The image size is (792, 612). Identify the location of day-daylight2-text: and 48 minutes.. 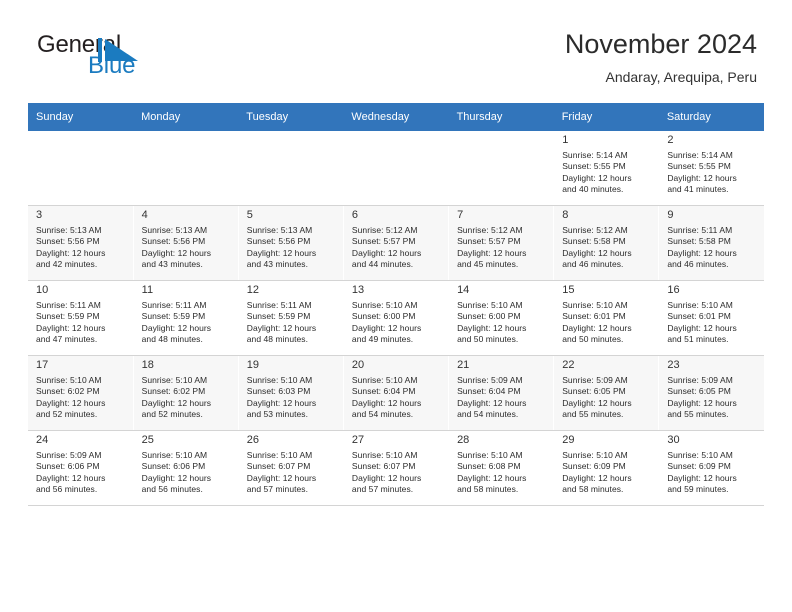
(277, 339).